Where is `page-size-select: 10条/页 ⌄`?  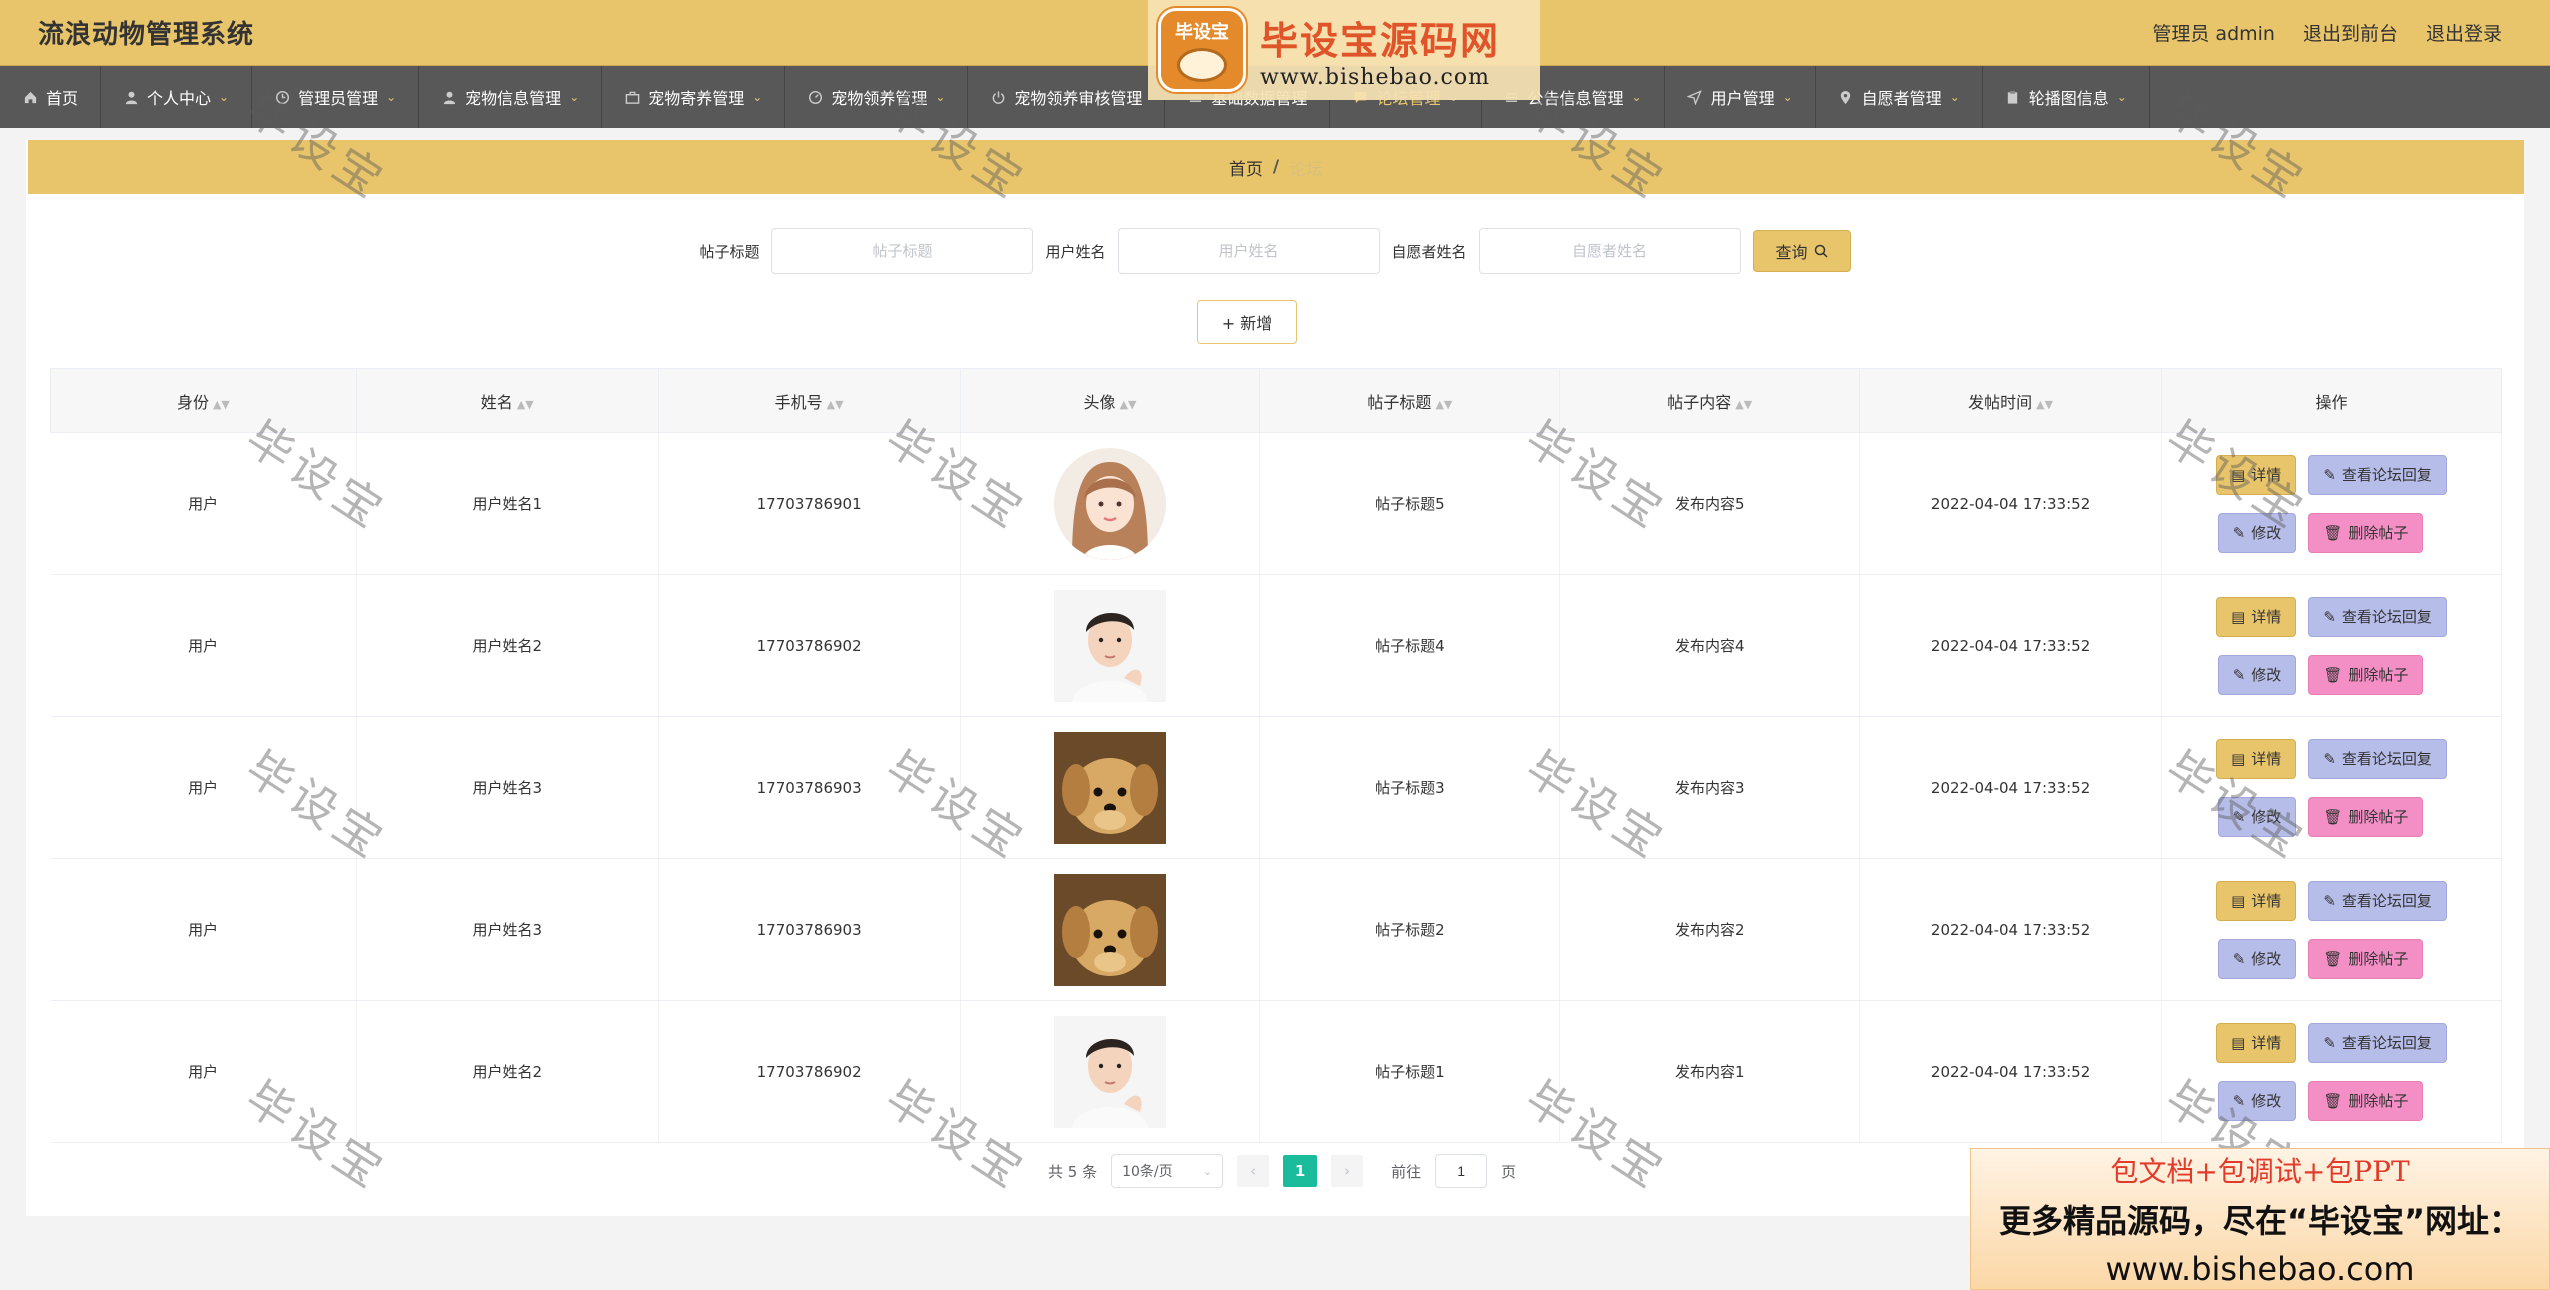 page-size-select: 10条/页 ⌄ is located at coordinates (1167, 1171).